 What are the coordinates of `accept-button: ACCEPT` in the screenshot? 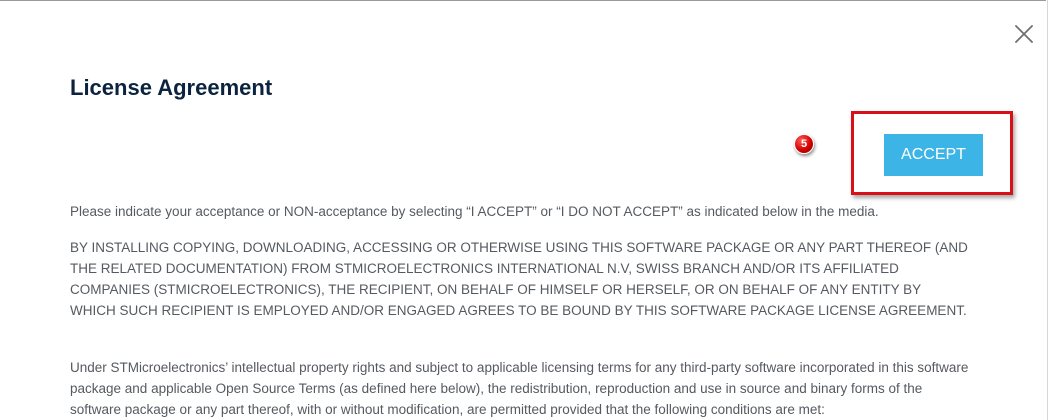 It's located at (933, 155).